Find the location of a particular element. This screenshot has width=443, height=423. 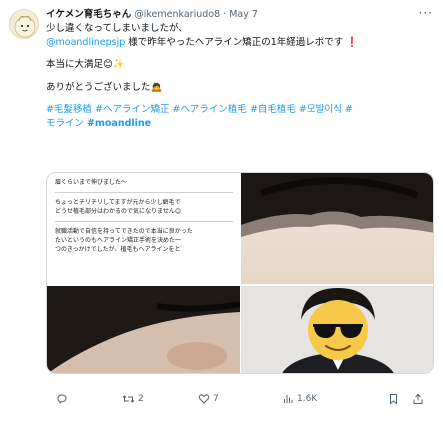

share-button is located at coordinates (418, 399).